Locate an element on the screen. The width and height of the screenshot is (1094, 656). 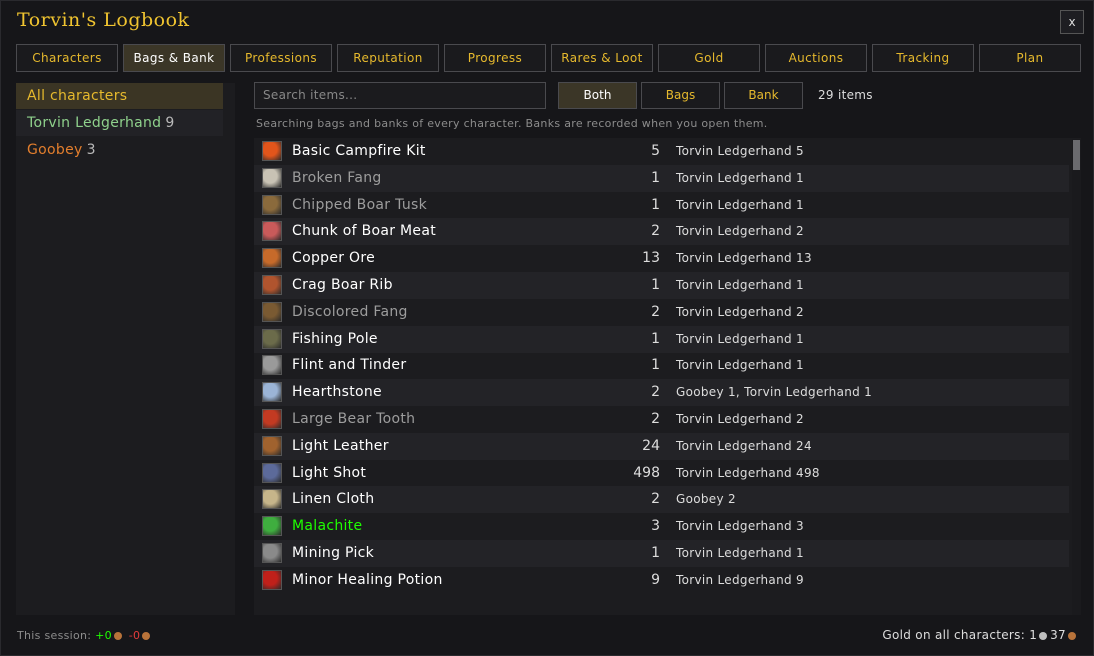
table-row: Light Leather 24 Torvin Ledgerhand 24 is located at coordinates (661, 446).